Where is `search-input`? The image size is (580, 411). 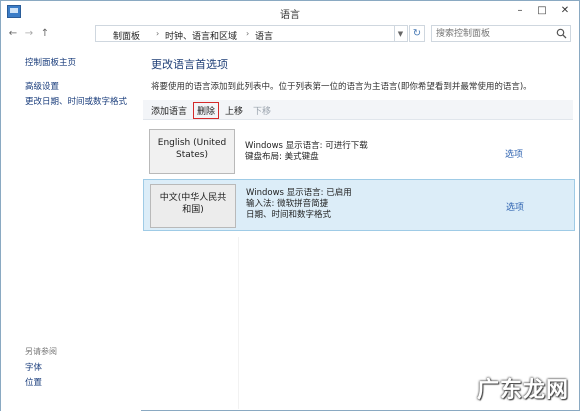 search-input is located at coordinates (495, 33).